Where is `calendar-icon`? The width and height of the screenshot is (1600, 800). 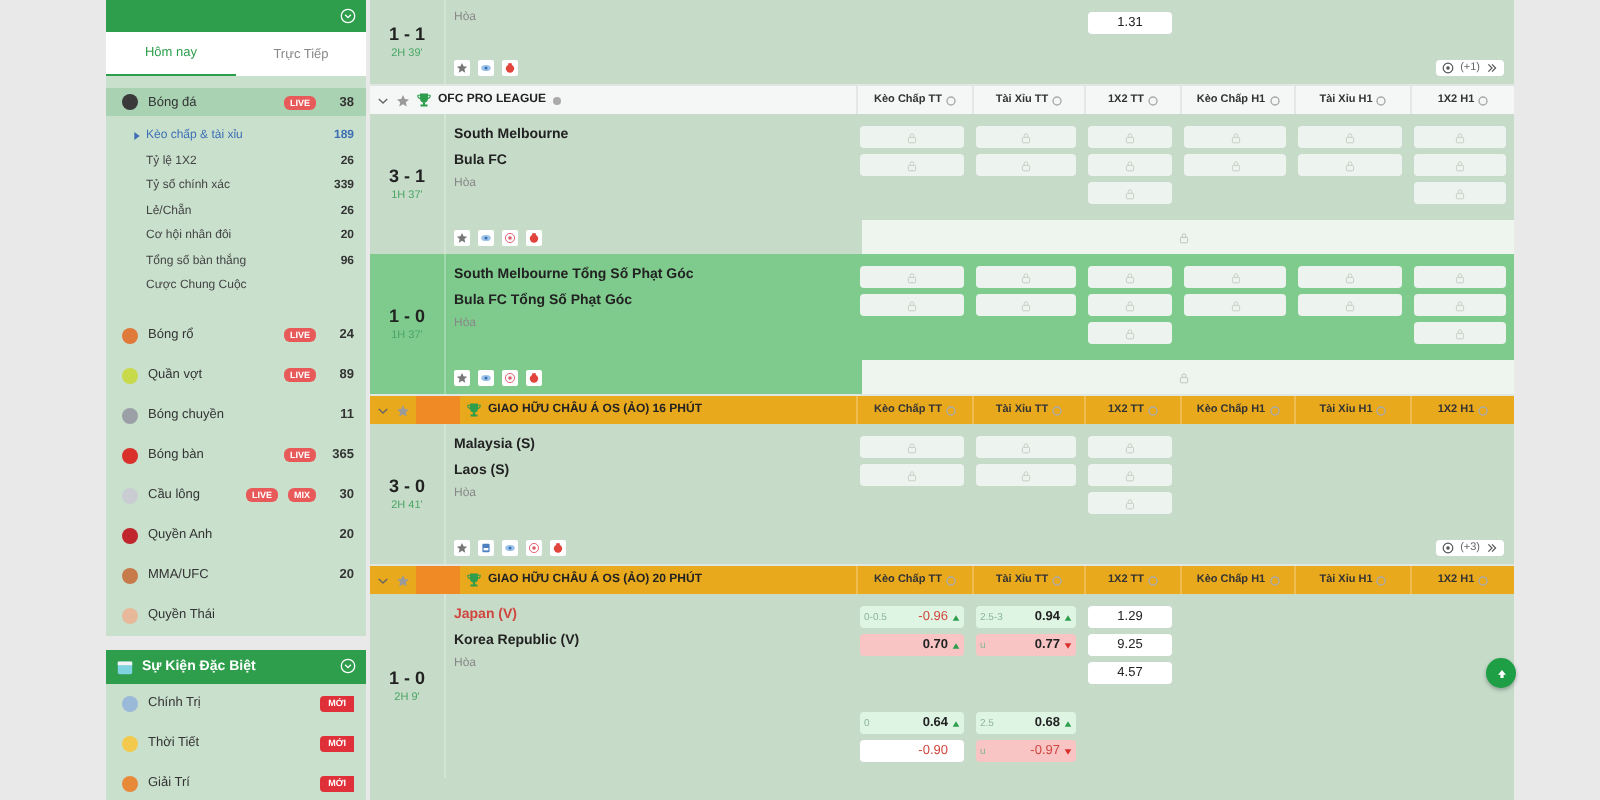
calendar-icon is located at coordinates (125, 666).